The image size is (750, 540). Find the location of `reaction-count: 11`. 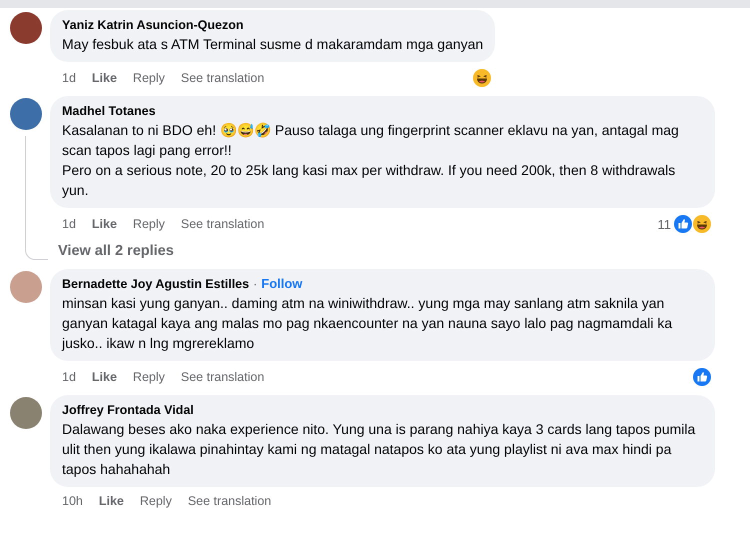

reaction-count: 11 is located at coordinates (664, 224).